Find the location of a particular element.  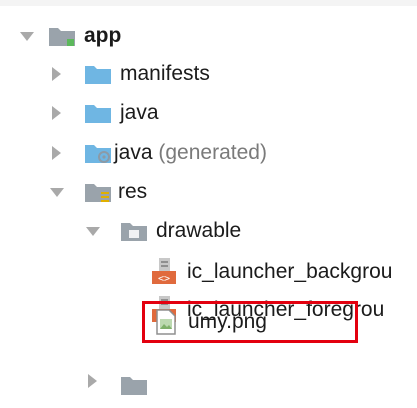

tree-label-res: res is located at coordinates (133, 191).